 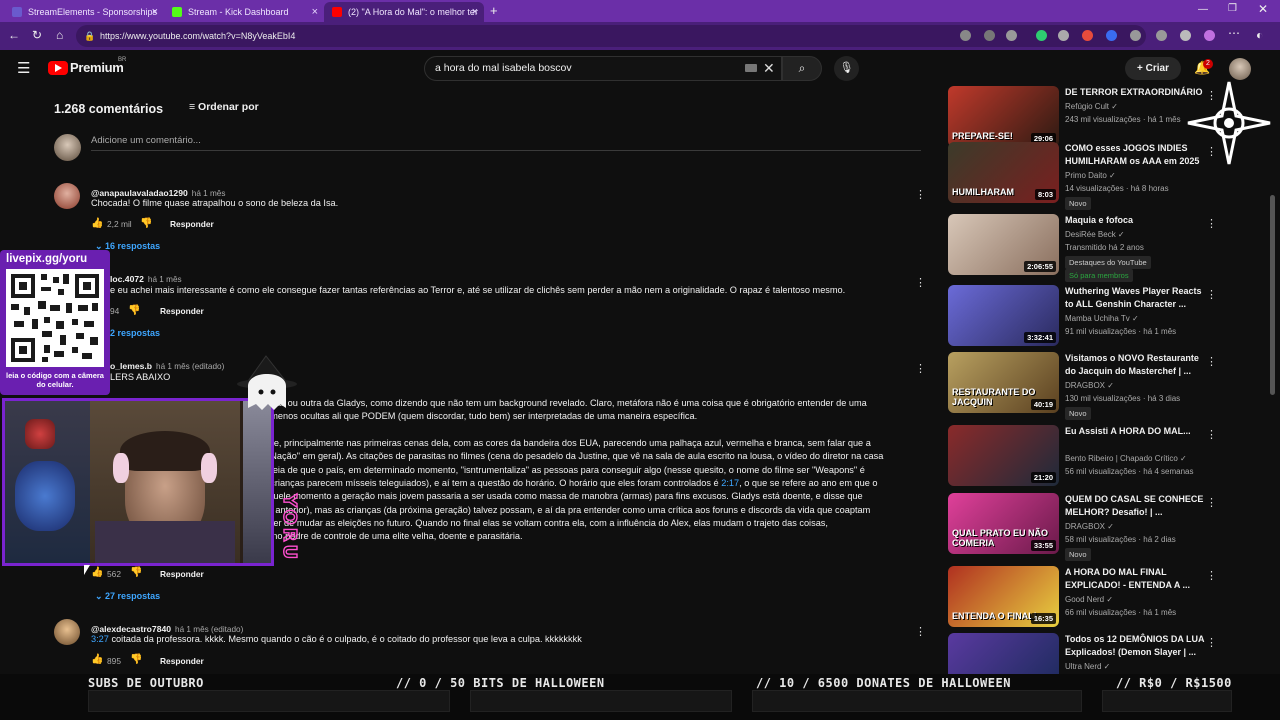 I want to click on clear-search-icon: ✕, so click(x=769, y=68).